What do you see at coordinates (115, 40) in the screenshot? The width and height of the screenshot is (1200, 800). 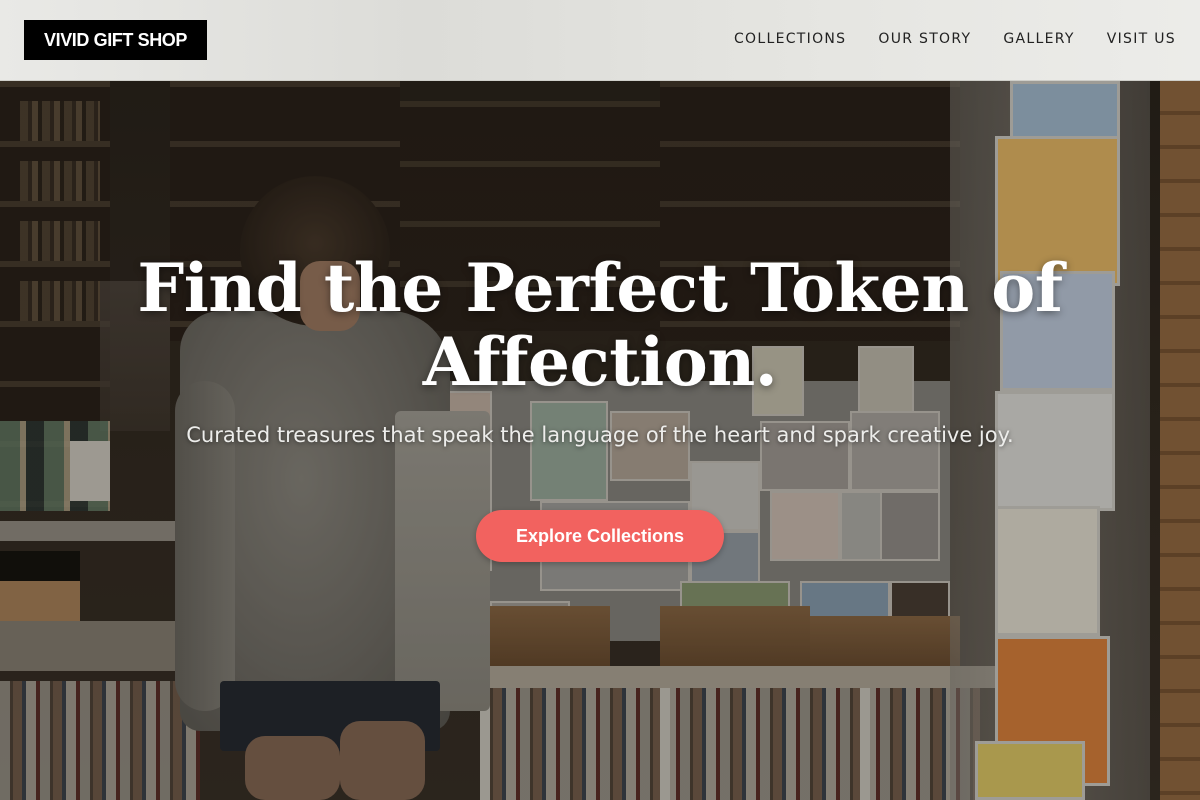 I see `site-logo: VIVID GIFT SHOP` at bounding box center [115, 40].